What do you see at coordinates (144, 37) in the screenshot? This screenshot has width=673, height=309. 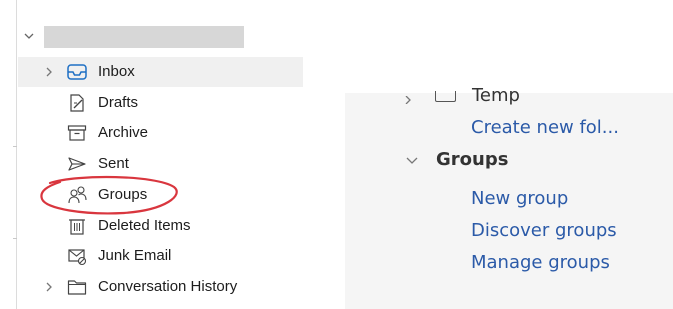 I see `account-name-redacted` at bounding box center [144, 37].